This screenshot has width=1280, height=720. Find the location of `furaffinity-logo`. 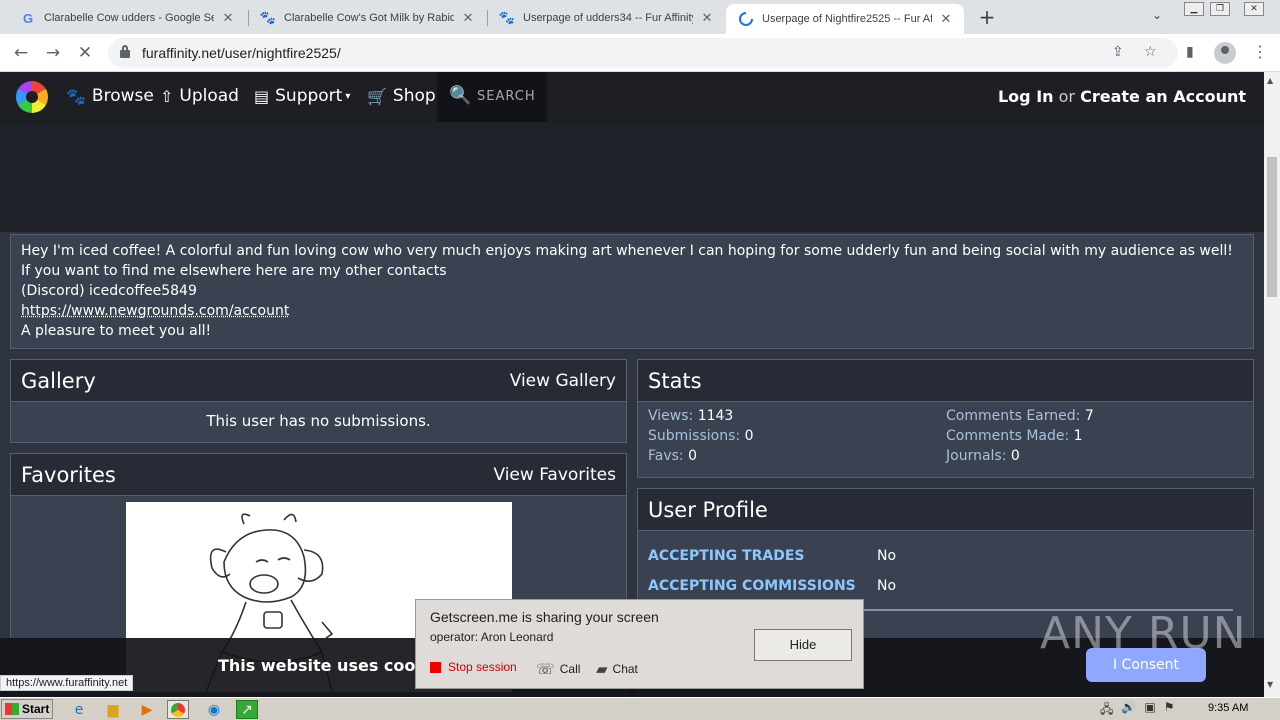

furaffinity-logo is located at coordinates (32, 97).